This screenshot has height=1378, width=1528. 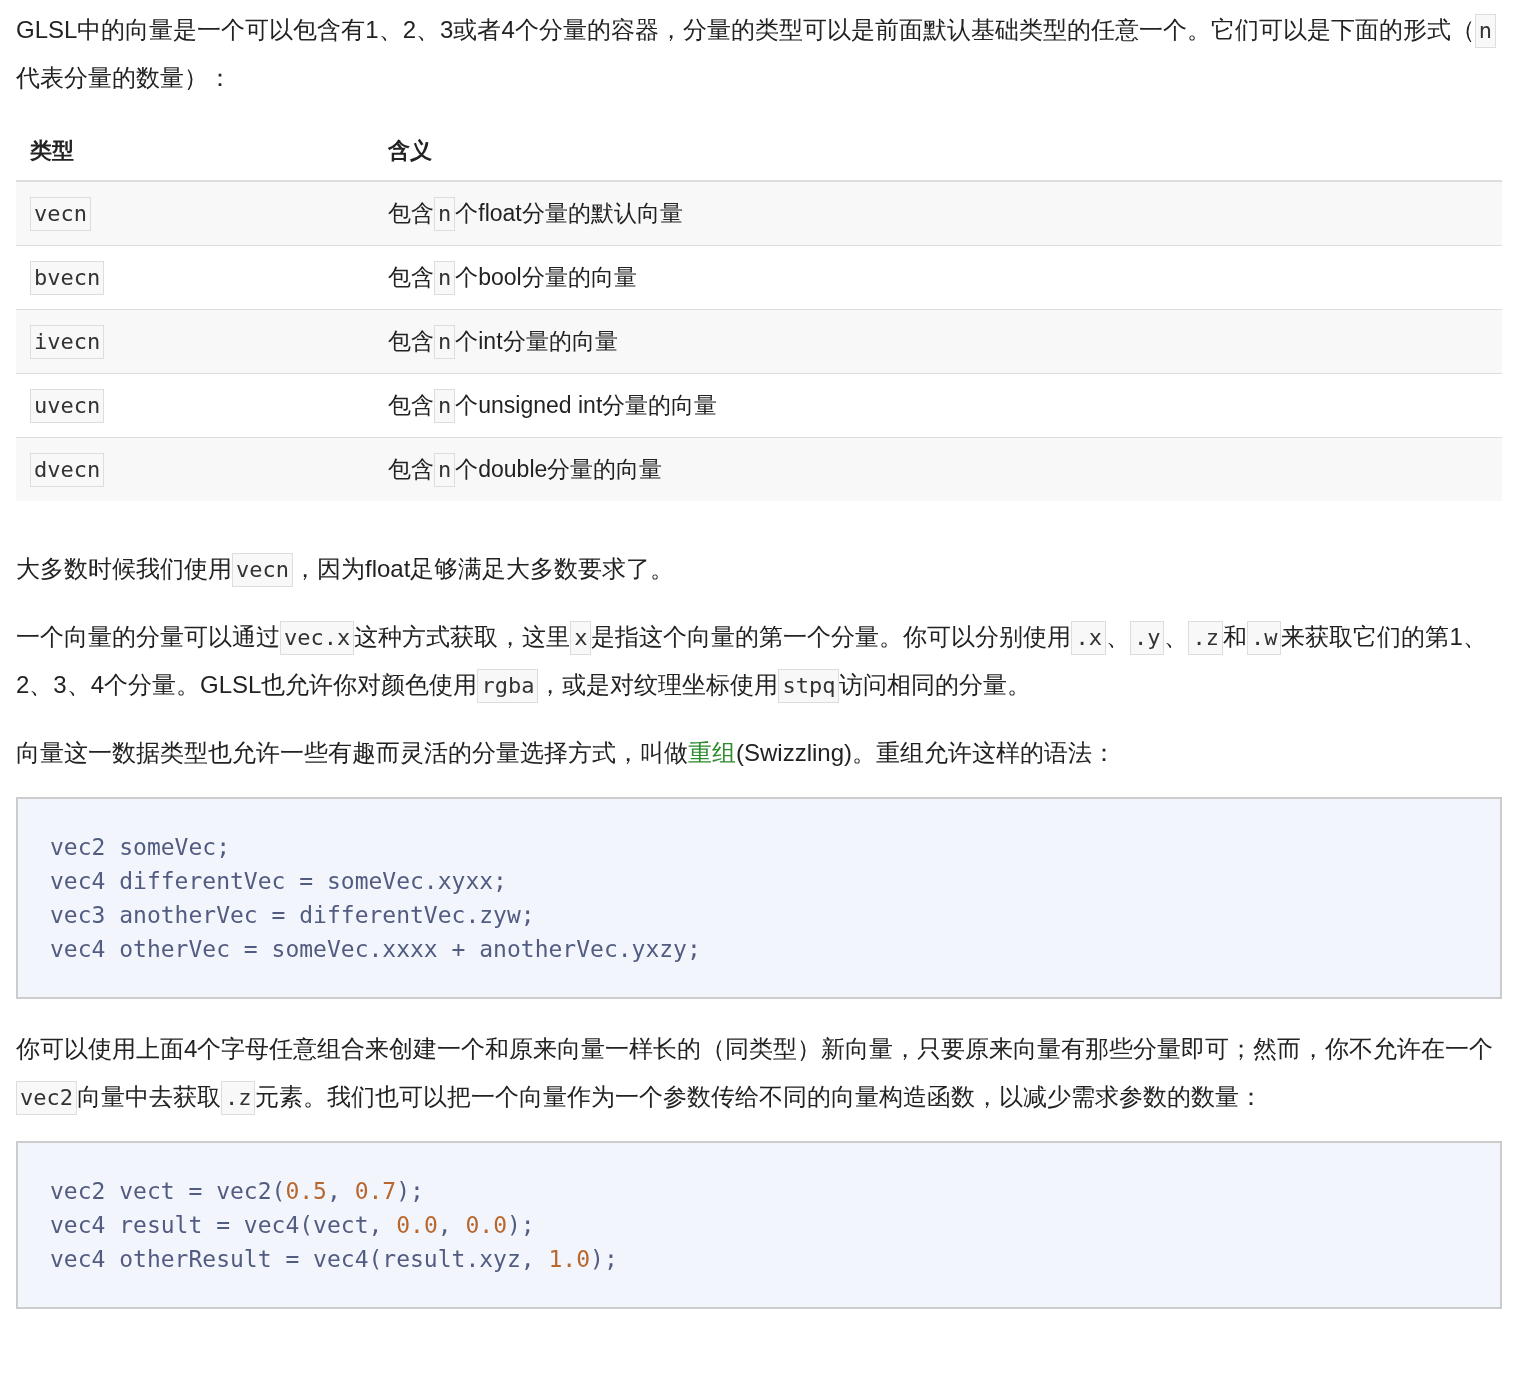 I want to click on inline-code: vec2, so click(x=46, y=1098).